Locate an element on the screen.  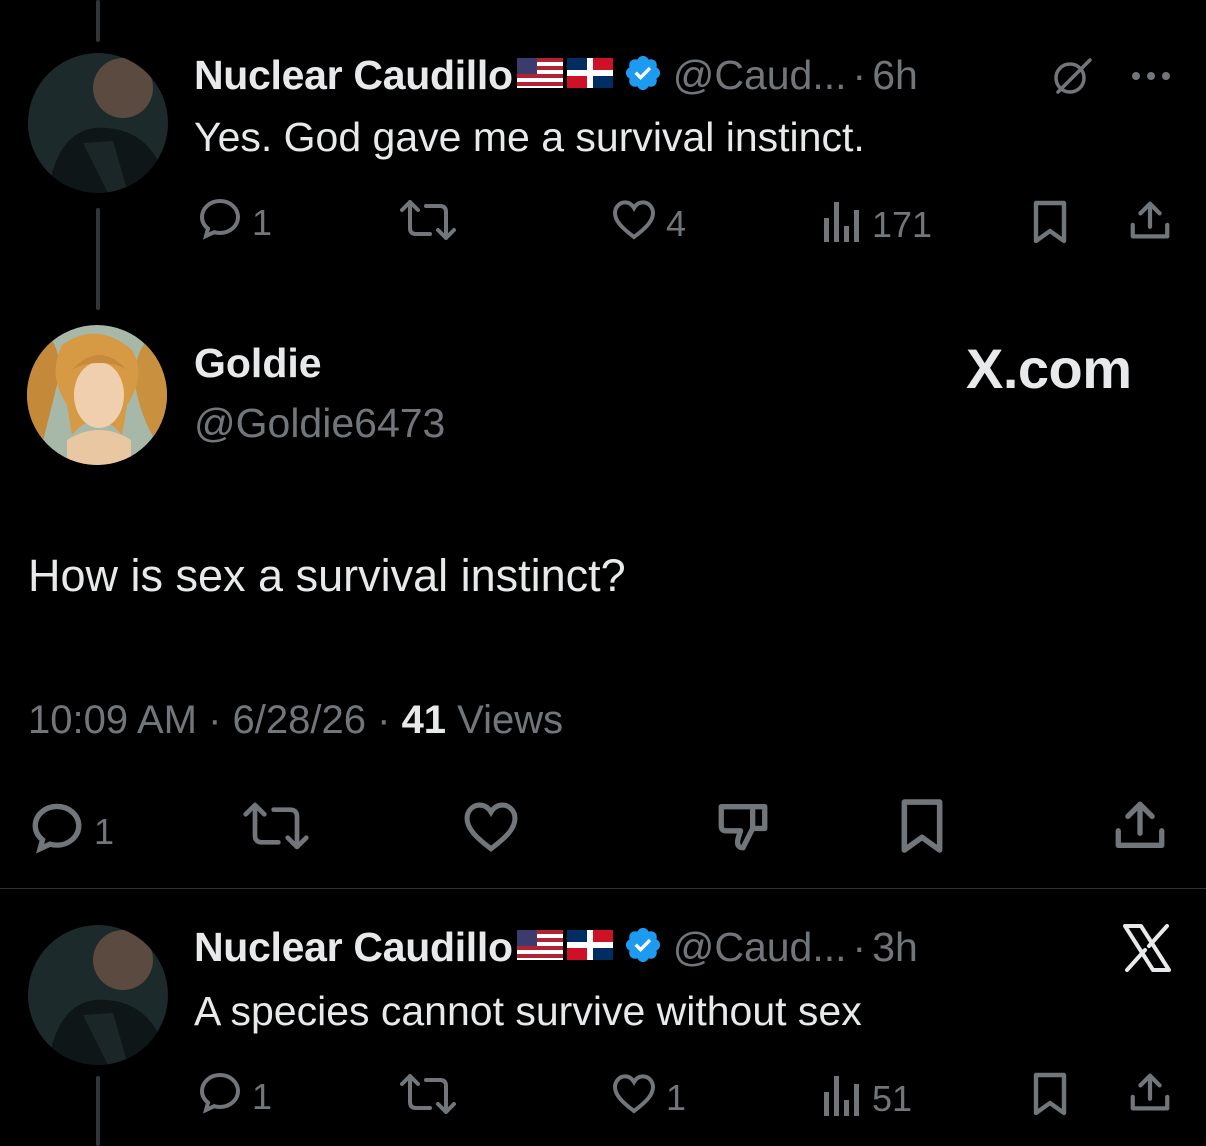
views-button: 51 is located at coordinates (866, 1098).